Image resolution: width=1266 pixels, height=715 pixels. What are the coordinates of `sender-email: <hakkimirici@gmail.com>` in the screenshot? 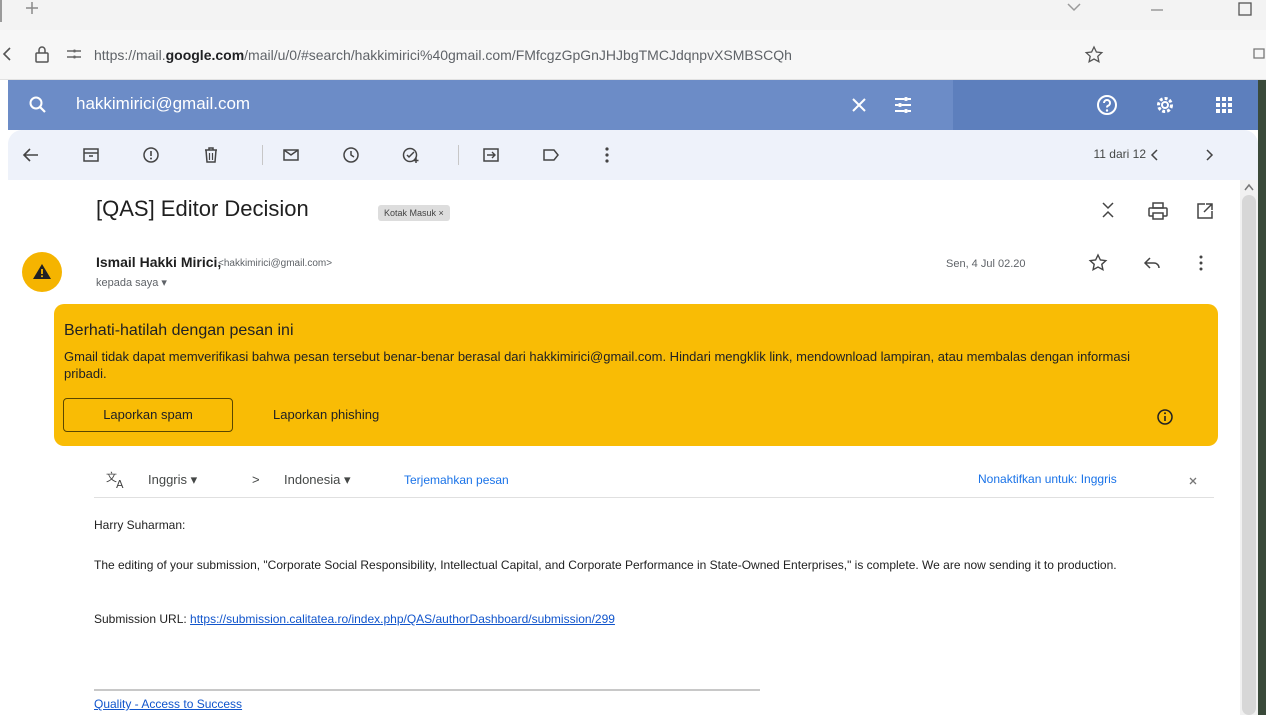 It's located at (275, 263).